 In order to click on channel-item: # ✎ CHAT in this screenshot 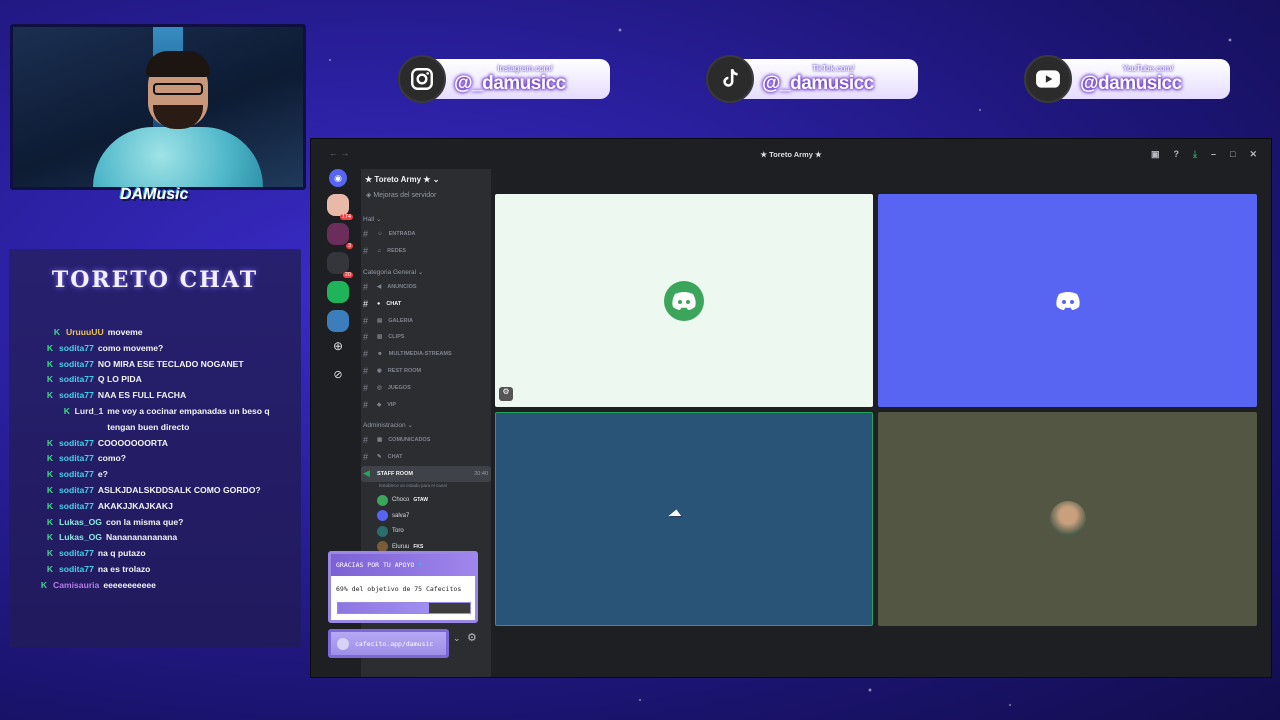, I will do `click(426, 457)`.